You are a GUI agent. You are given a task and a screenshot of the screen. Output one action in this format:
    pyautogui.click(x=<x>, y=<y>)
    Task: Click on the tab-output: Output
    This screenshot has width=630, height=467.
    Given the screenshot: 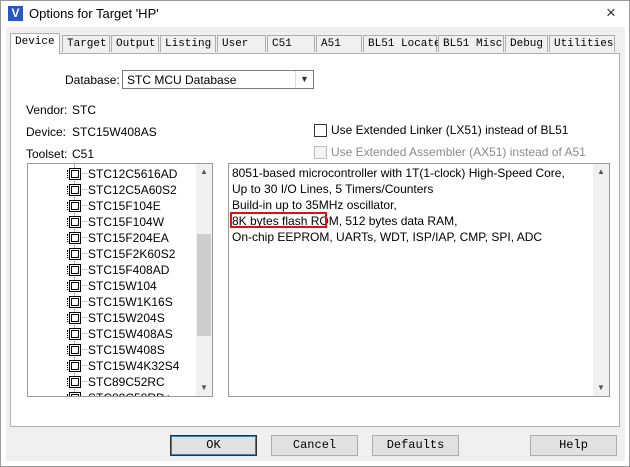 What is the action you would take?
    pyautogui.click(x=135, y=43)
    